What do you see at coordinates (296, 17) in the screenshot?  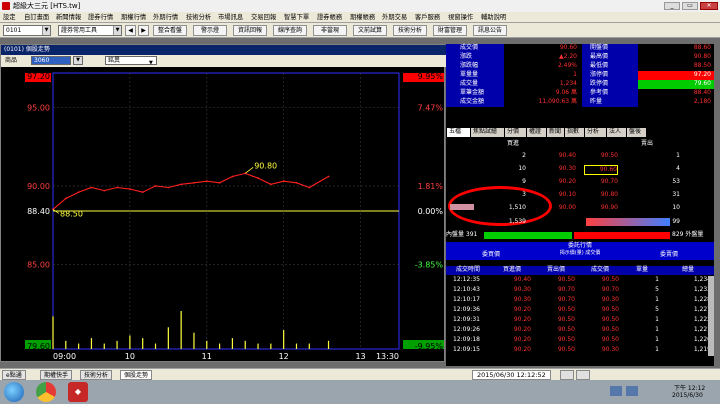 I see `menu-item: 智慧下單` at bounding box center [296, 17].